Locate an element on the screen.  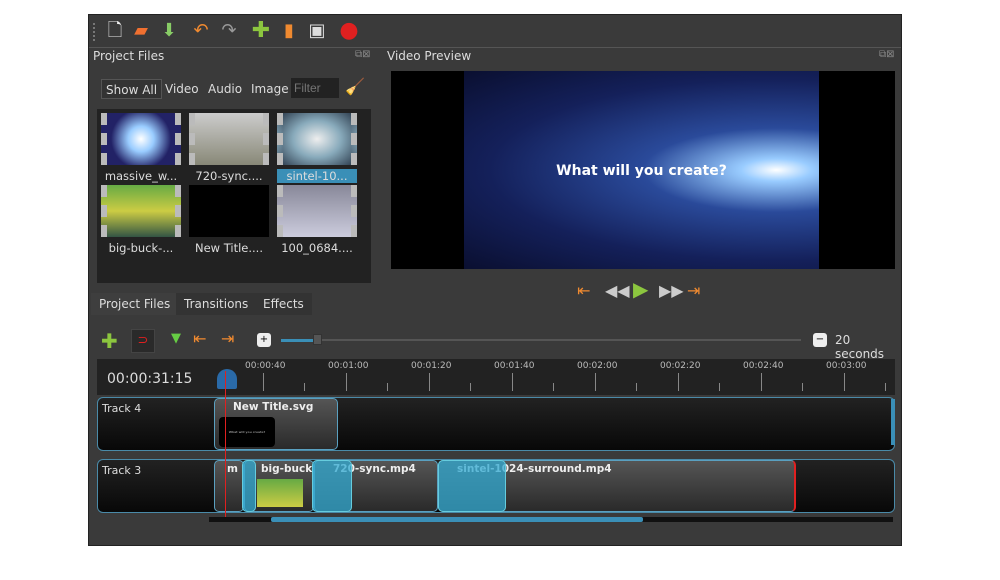
next-marker-icon: ⇥ is located at coordinates (227, 338).